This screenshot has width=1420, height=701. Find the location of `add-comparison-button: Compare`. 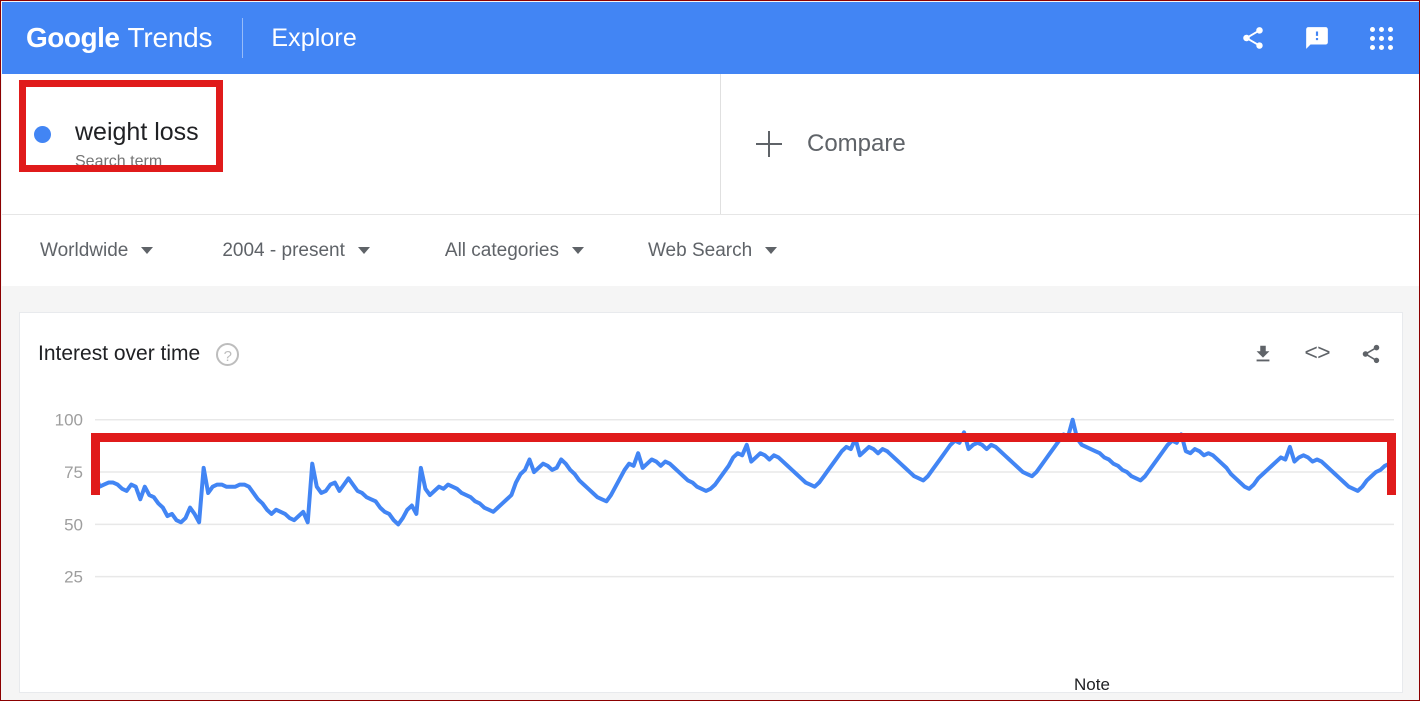

add-comparison-button: Compare is located at coordinates (831, 144).